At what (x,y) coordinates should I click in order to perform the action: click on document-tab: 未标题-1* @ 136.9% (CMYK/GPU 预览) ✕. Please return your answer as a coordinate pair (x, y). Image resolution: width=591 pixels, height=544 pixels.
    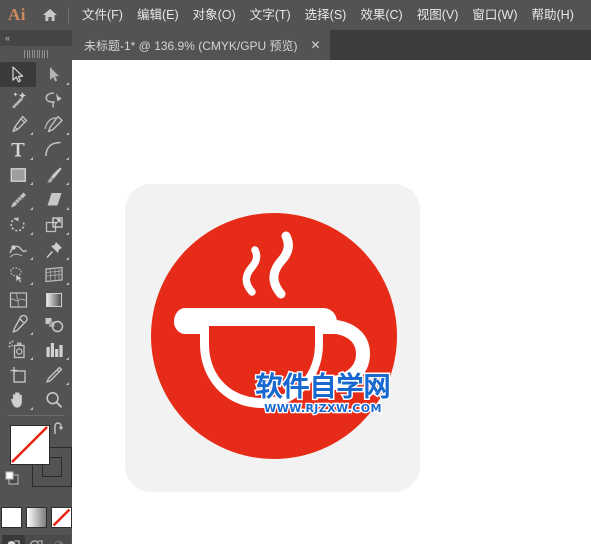
    Looking at the image, I should click on (201, 45).